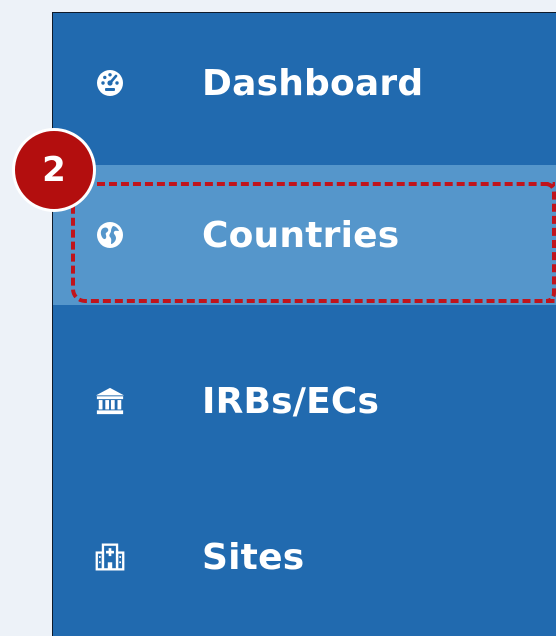 This screenshot has height=636, width=556. Describe the element at coordinates (110, 83) in the screenshot. I see `dashboard-gauge-icon` at that location.